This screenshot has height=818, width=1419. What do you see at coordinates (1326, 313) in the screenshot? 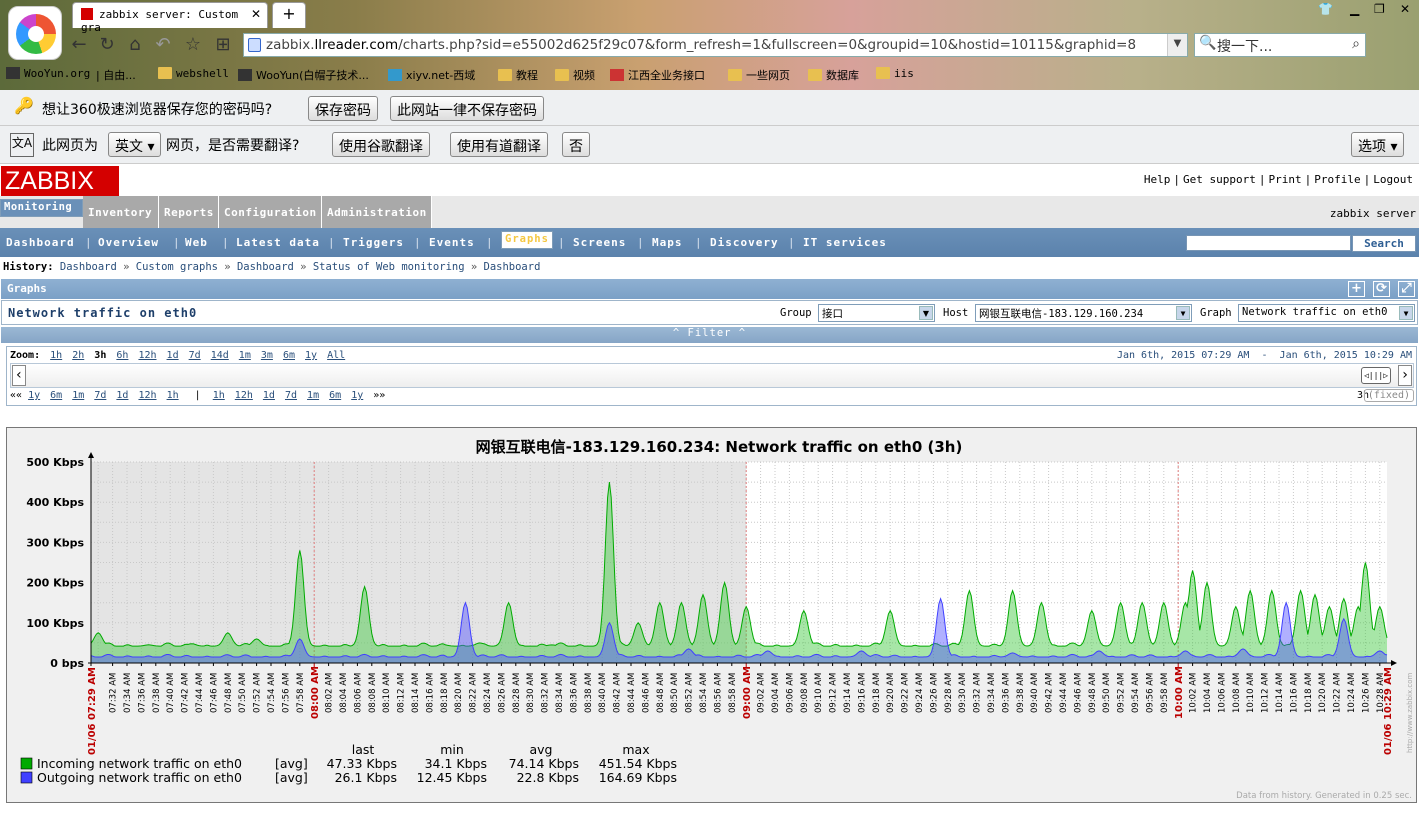
I see `graph-select: Network traffic on eth0 ▼` at bounding box center [1326, 313].